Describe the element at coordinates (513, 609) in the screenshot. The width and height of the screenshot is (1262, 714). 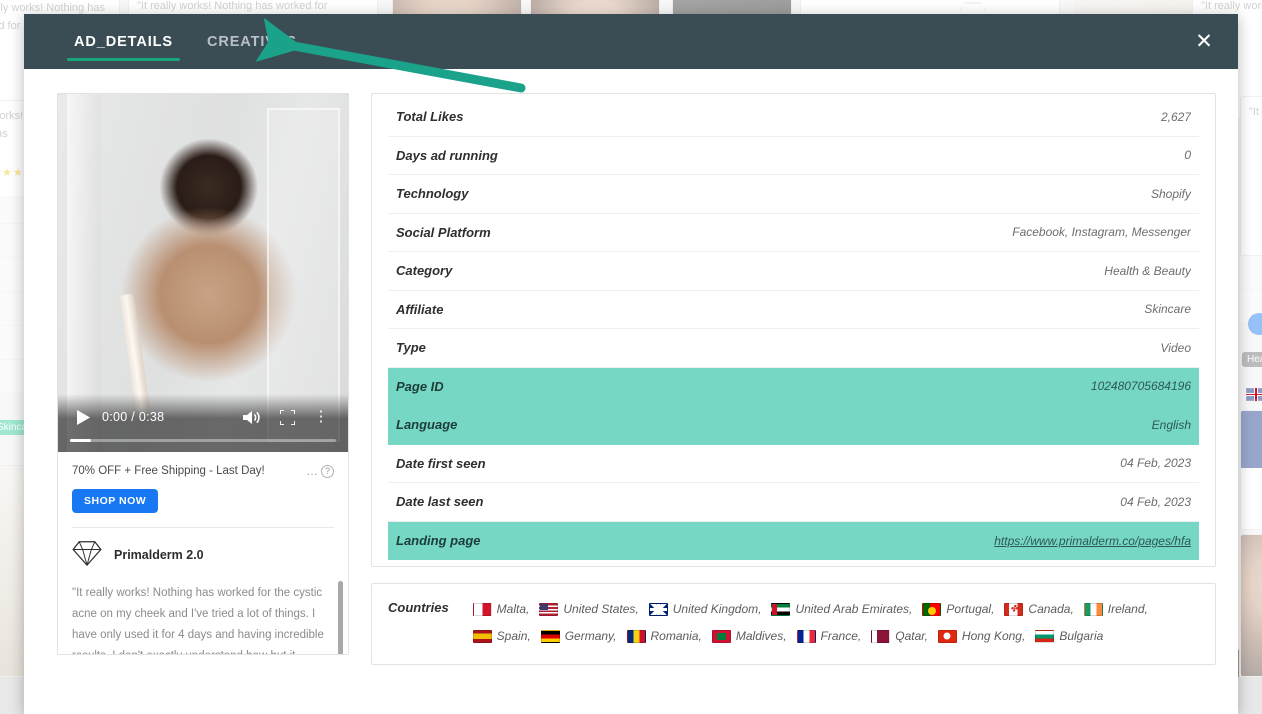
I see `country-name: Malta,` at that location.